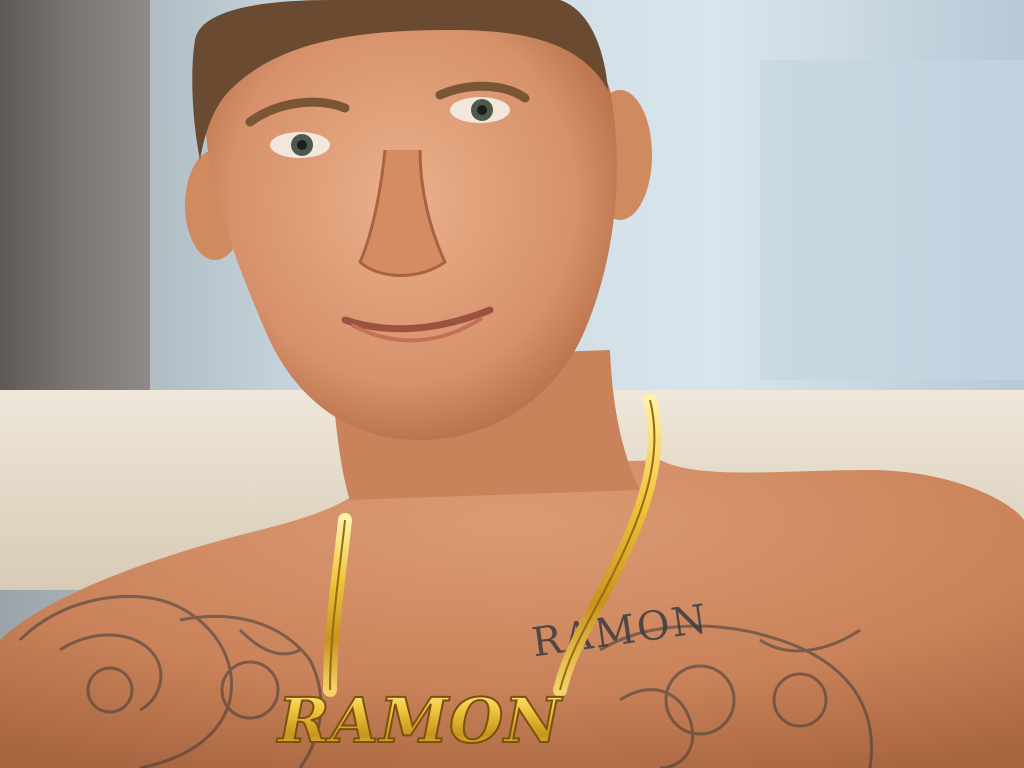 The image size is (1024, 768). I want to click on eye-left, so click(300, 145).